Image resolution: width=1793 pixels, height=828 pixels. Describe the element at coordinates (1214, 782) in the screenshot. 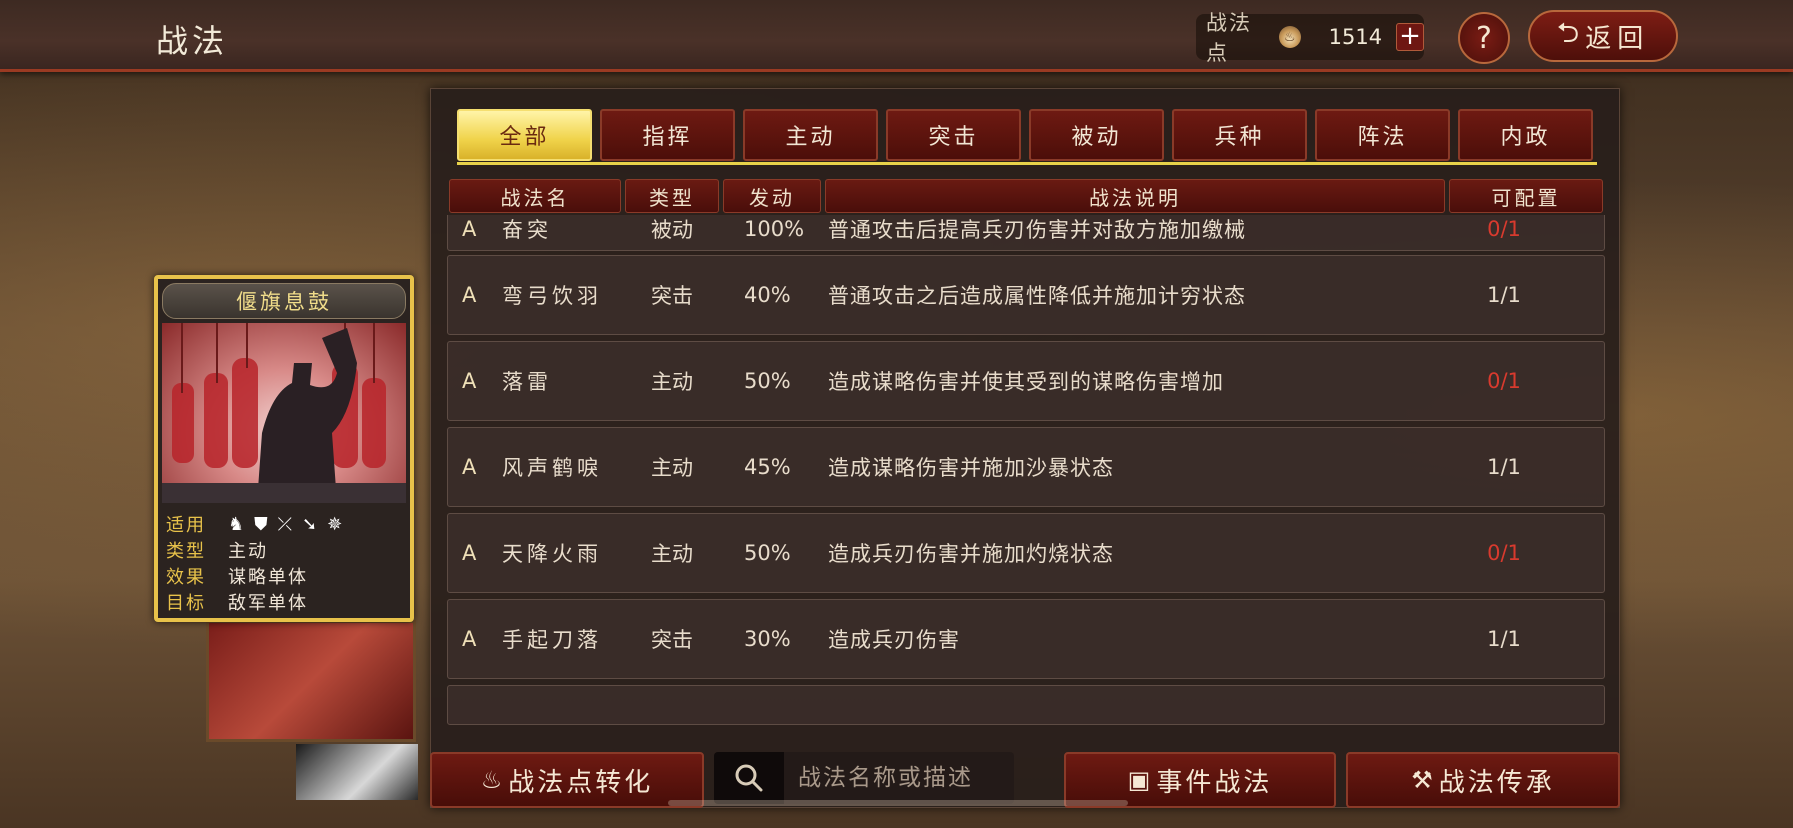

I see `event-skills-label: 事件战法` at that location.